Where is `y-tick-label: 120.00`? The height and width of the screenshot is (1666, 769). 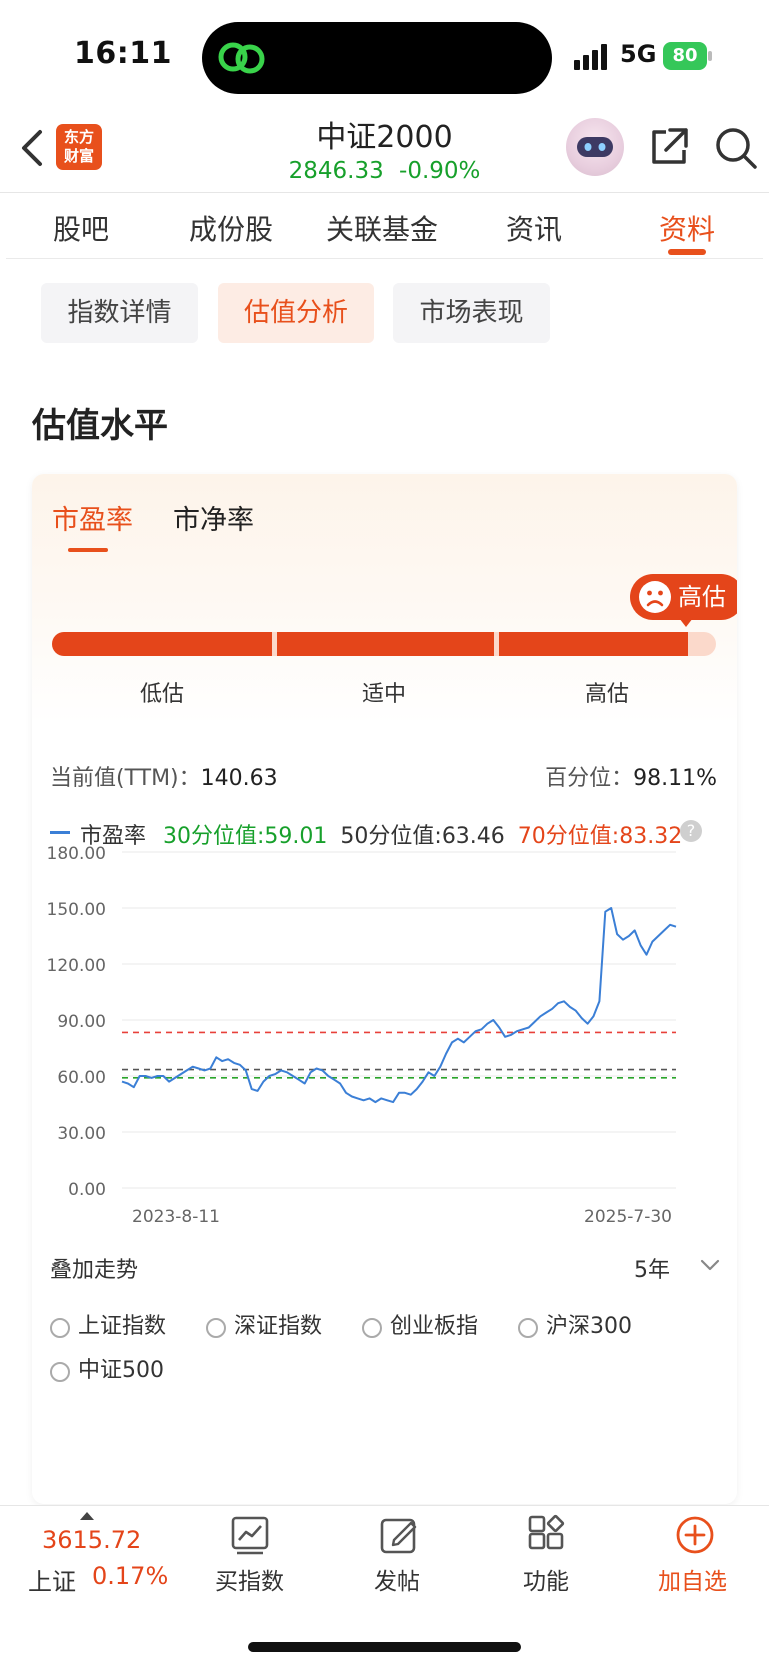
y-tick-label: 120.00 is located at coordinates (76, 966).